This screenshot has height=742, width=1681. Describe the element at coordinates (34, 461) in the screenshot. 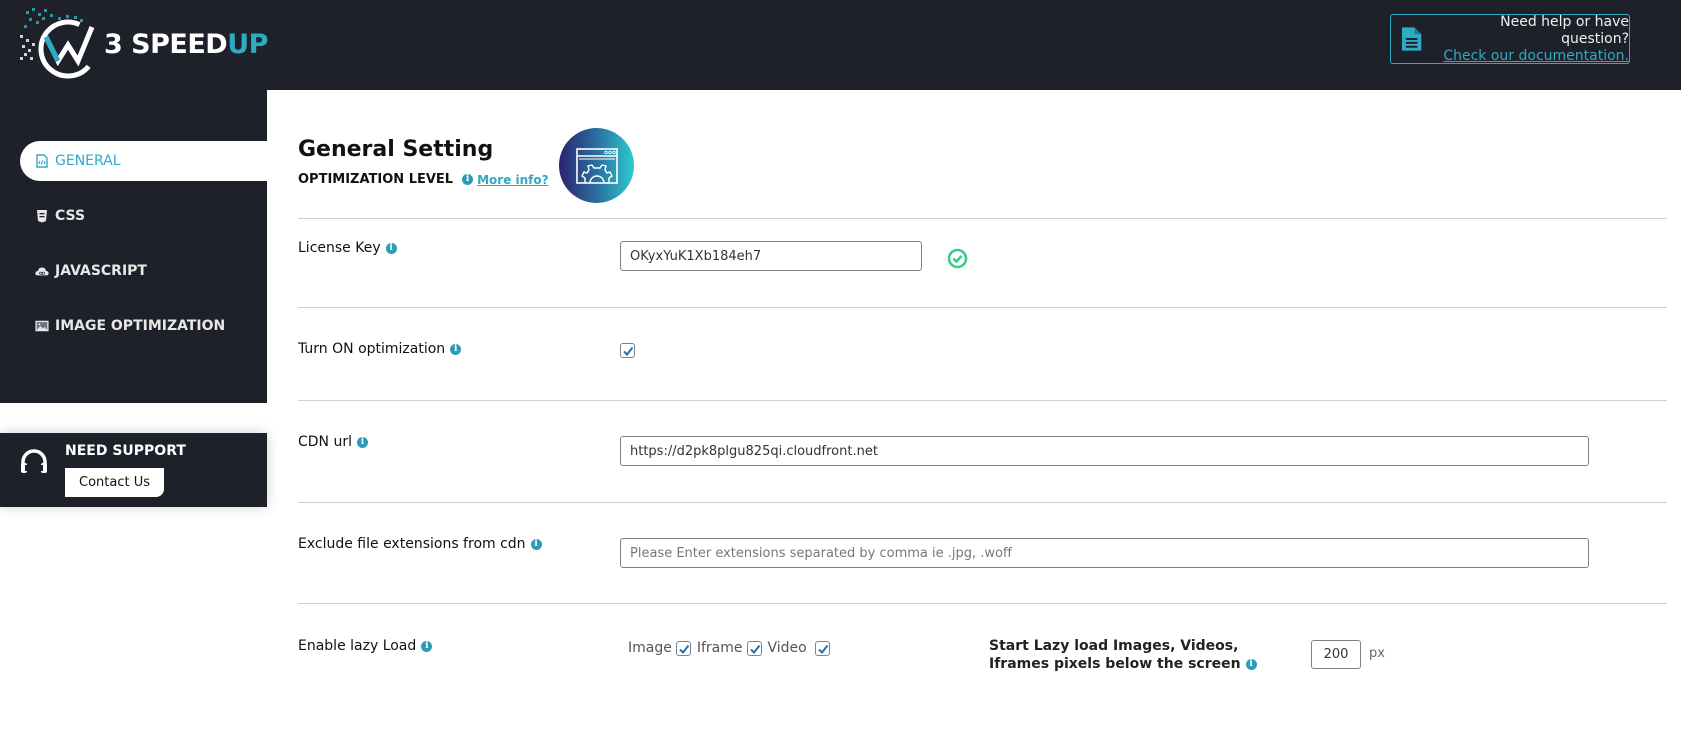

I see `headphones-icon` at that location.